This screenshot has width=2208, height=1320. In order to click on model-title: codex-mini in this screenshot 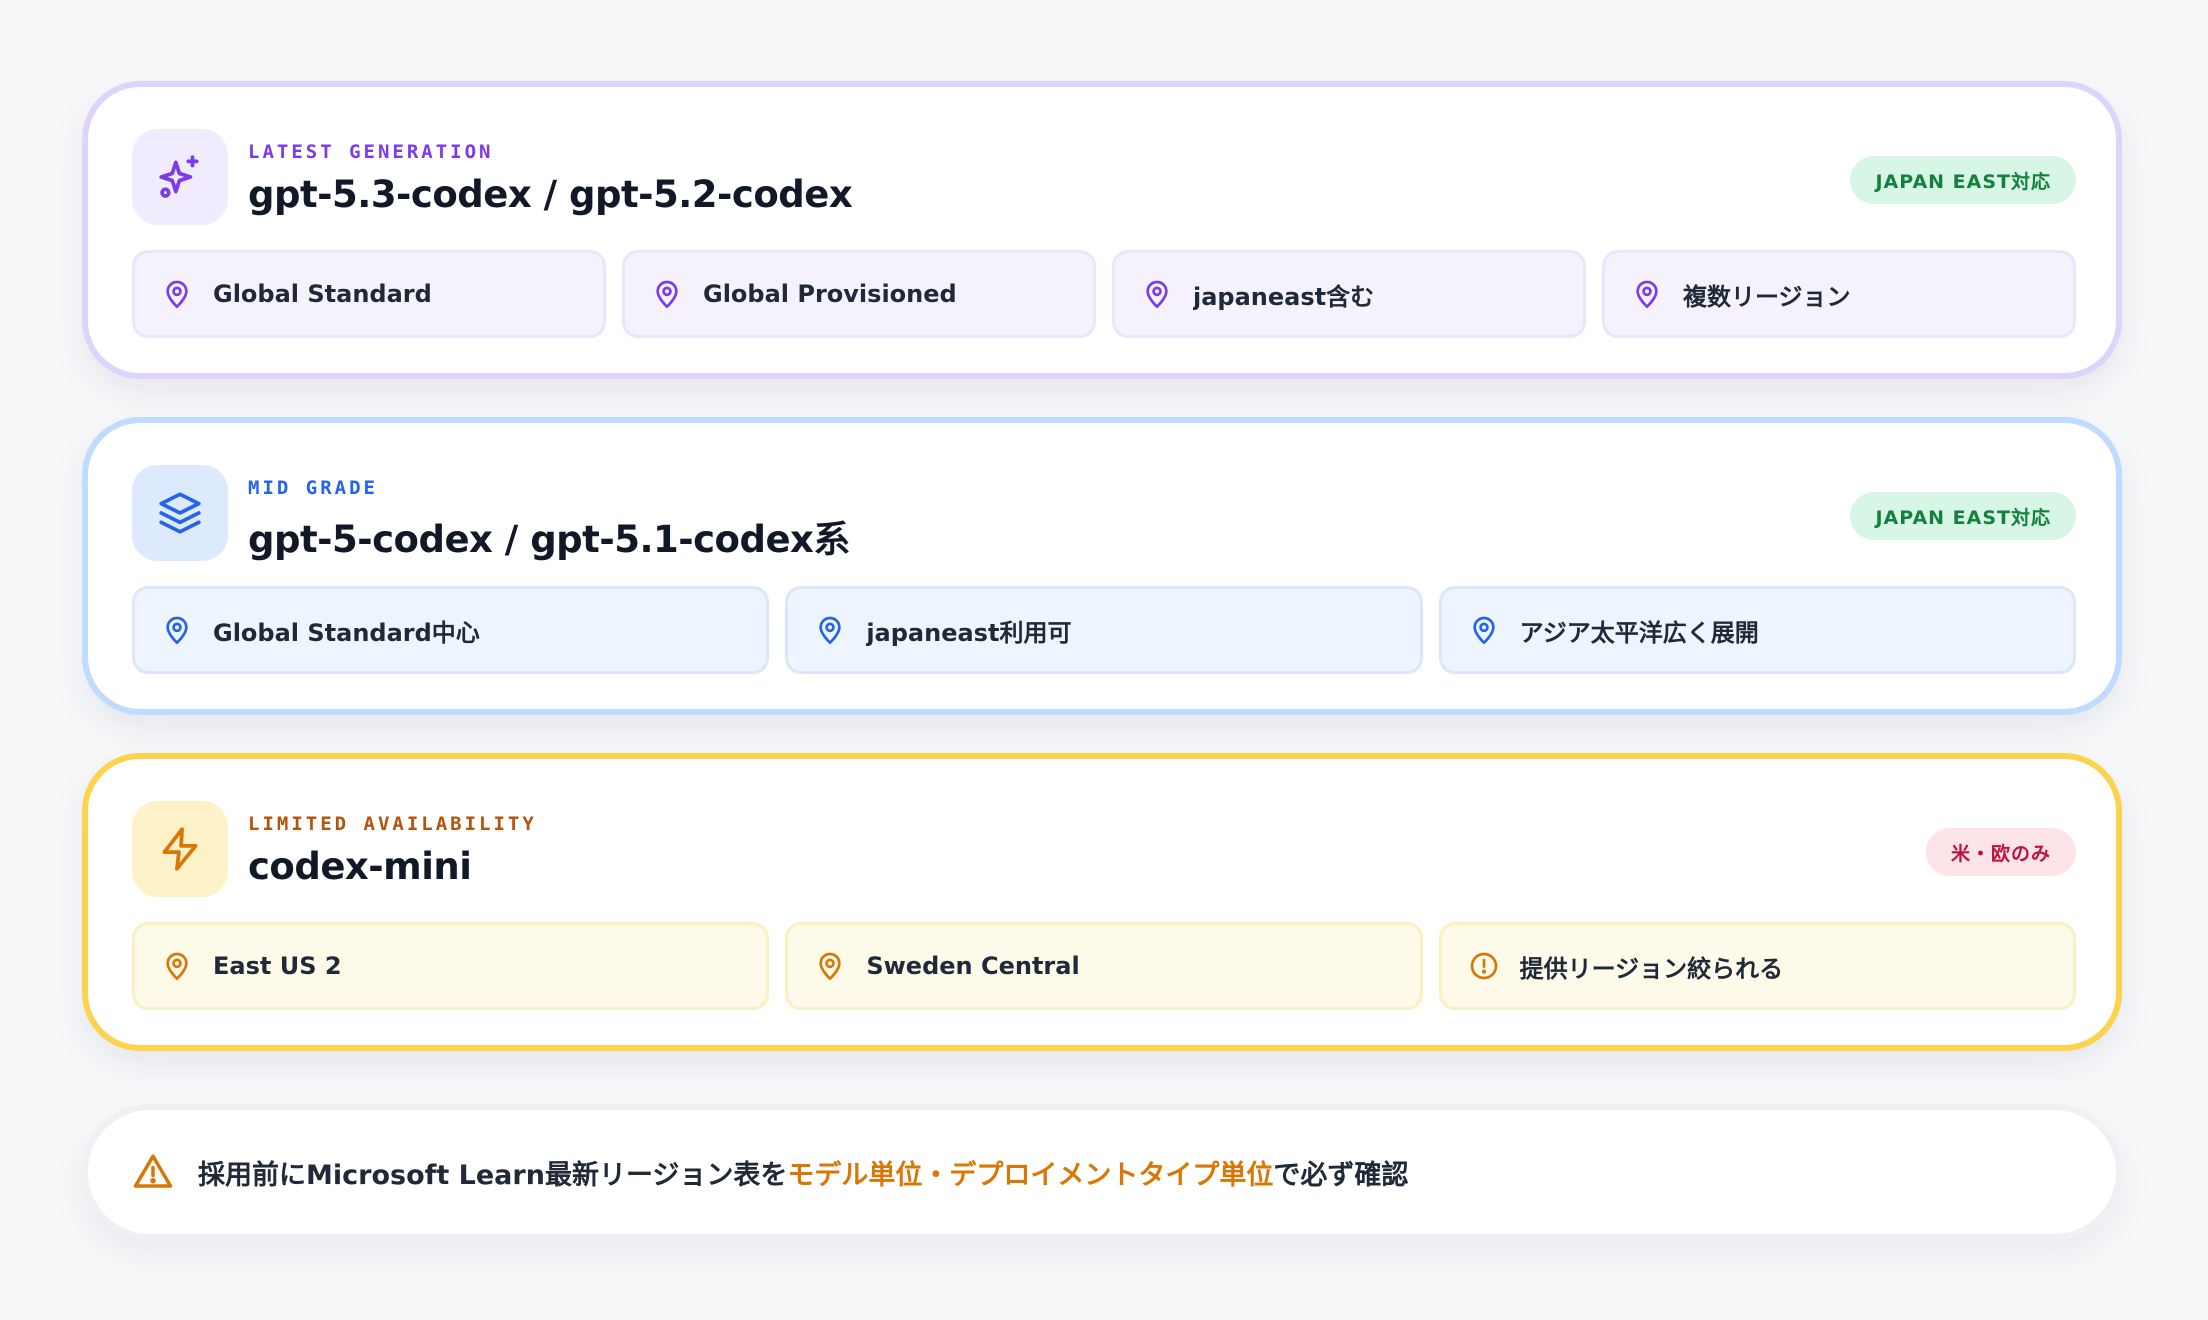, I will do `click(360, 866)`.